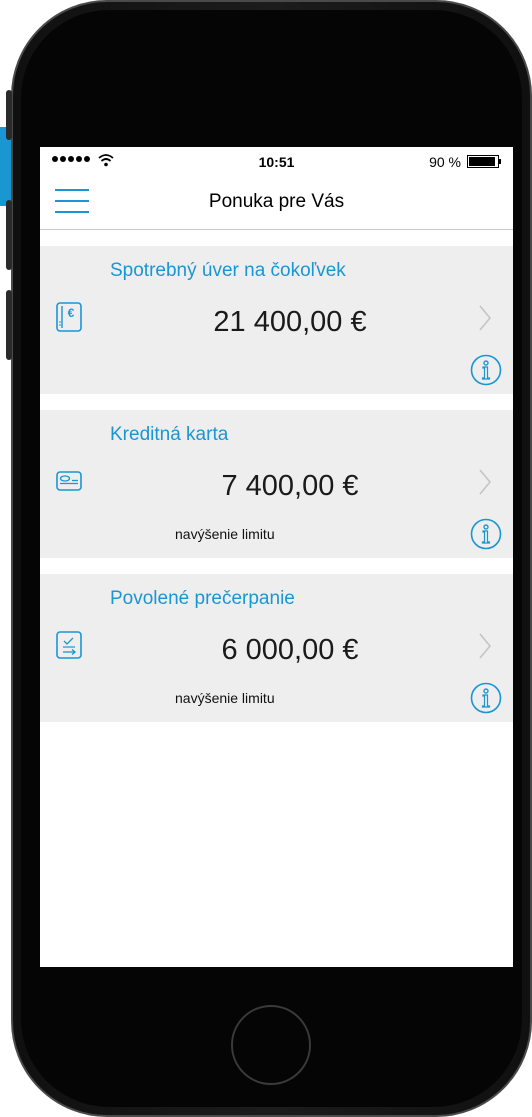  I want to click on silent-switch, so click(9, 115).